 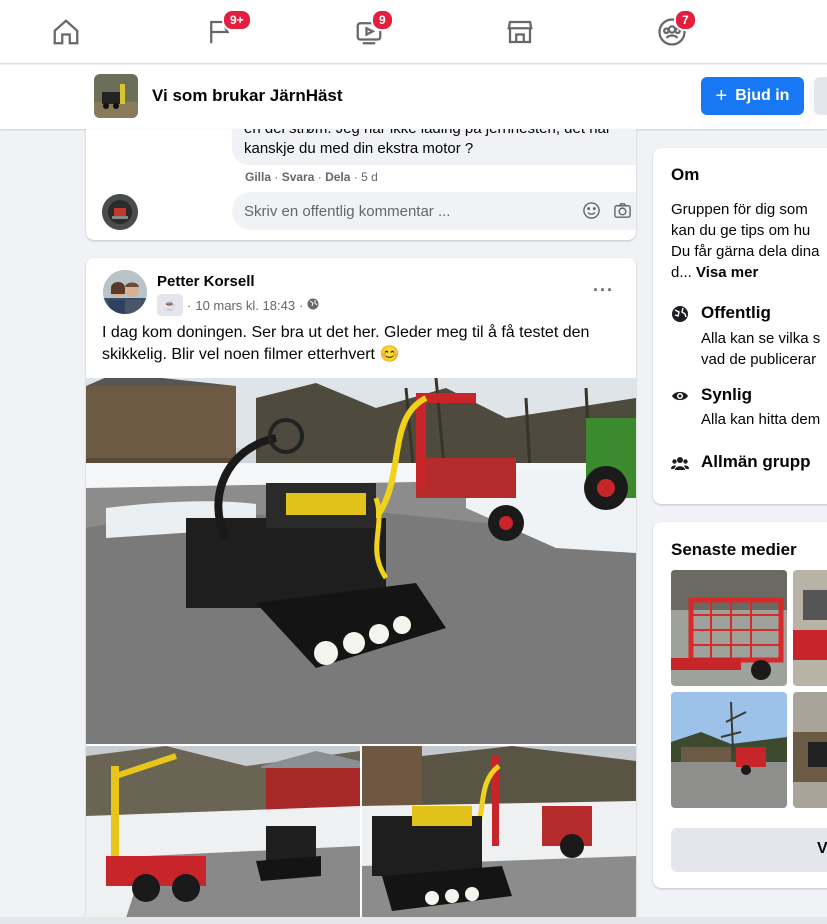 I want to click on bottom-scroll-edge, so click(x=413, y=920).